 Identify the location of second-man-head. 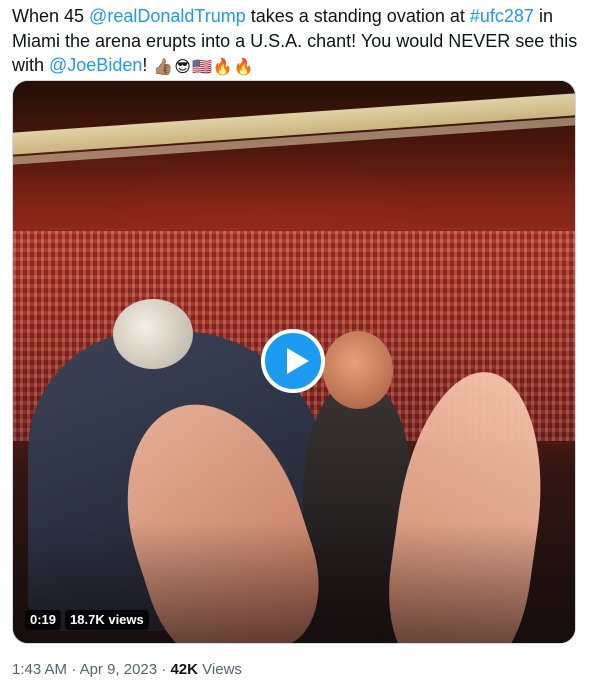
(358, 370).